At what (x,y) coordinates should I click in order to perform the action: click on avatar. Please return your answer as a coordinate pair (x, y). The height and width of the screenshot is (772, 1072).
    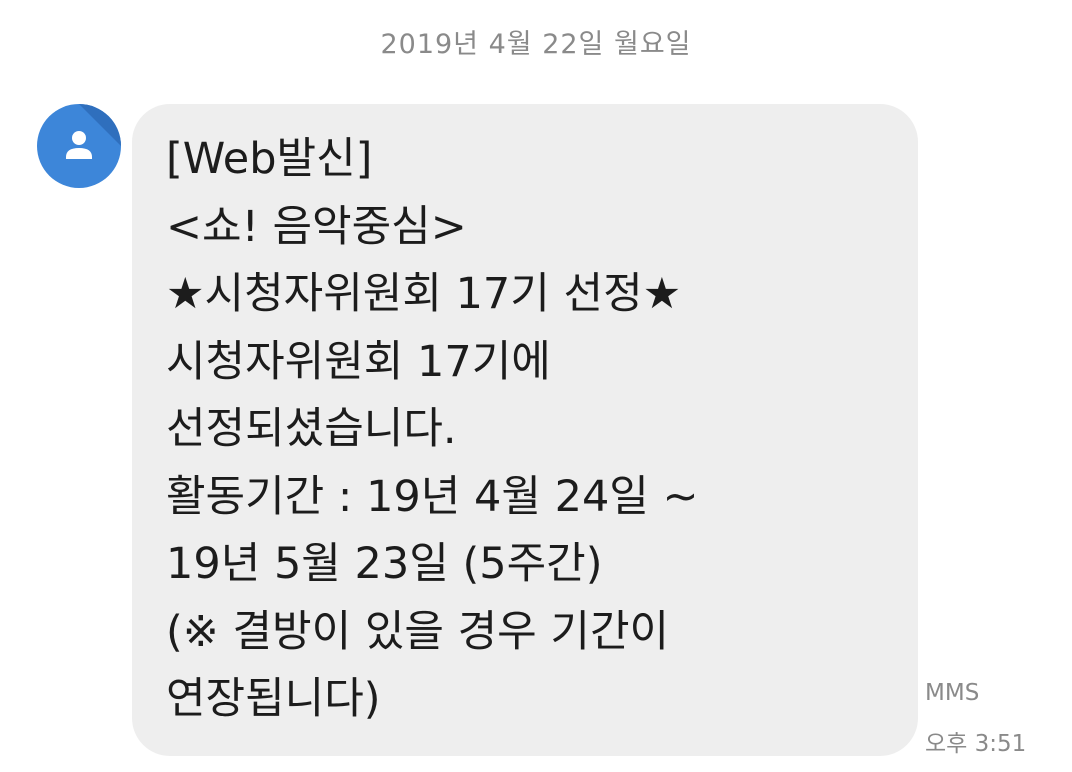
    Looking at the image, I should click on (79, 146).